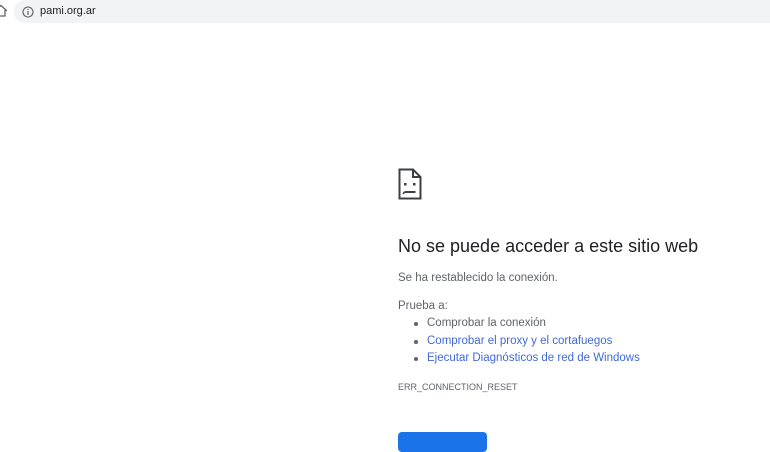 Image resolution: width=770 pixels, height=452 pixels. I want to click on list-item: Comprobar la conexión, so click(519, 324).